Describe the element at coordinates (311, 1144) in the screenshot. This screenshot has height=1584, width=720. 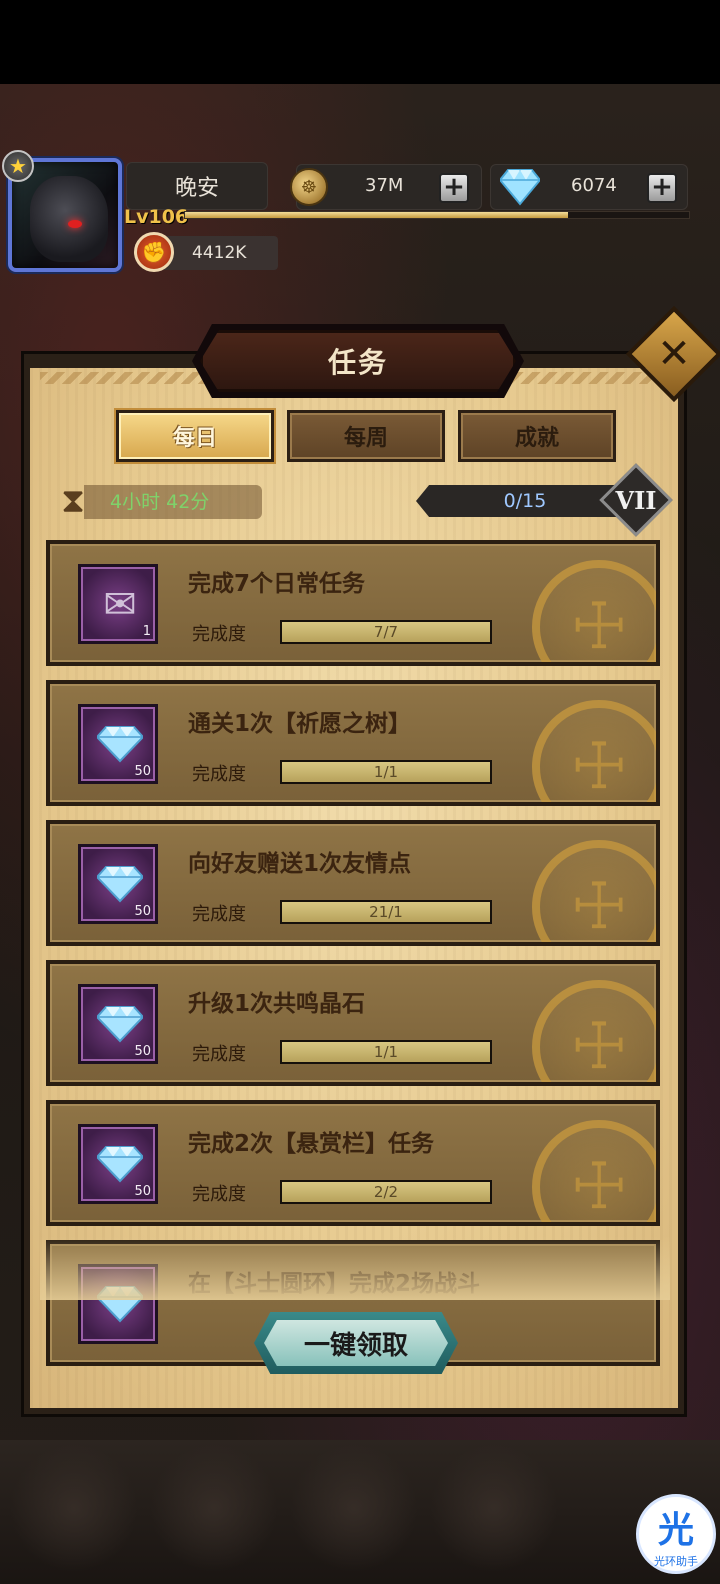
I see `task-title: 完成2次【悬赏栏】任务` at that location.